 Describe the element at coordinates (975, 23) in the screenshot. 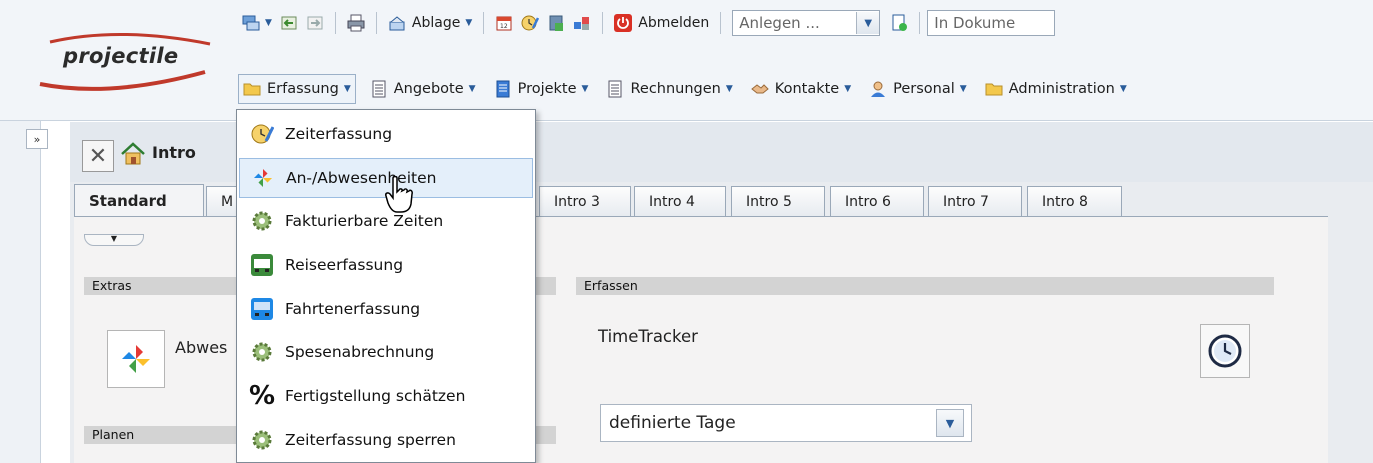

I see `document-search-value: In Dokume` at that location.